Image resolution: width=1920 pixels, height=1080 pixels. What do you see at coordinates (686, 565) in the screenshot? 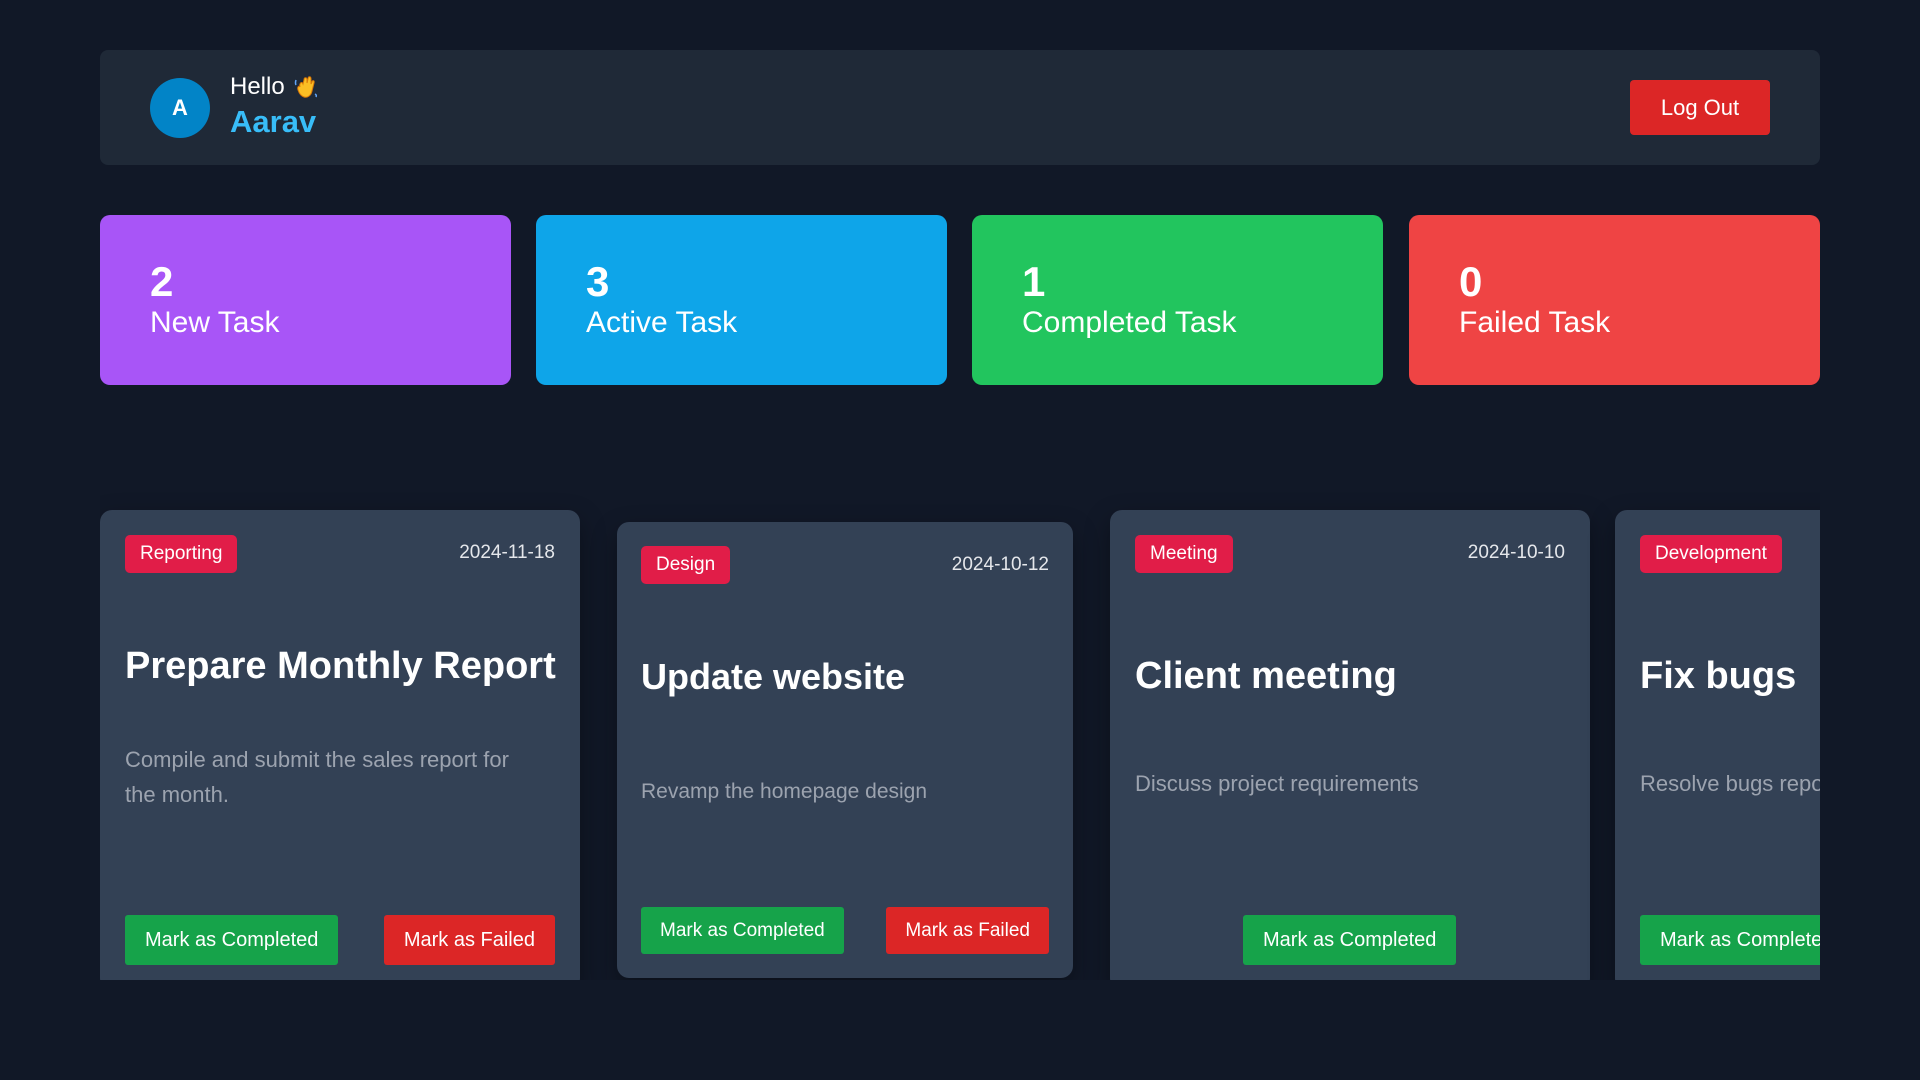
I see `category-badge: Design` at bounding box center [686, 565].